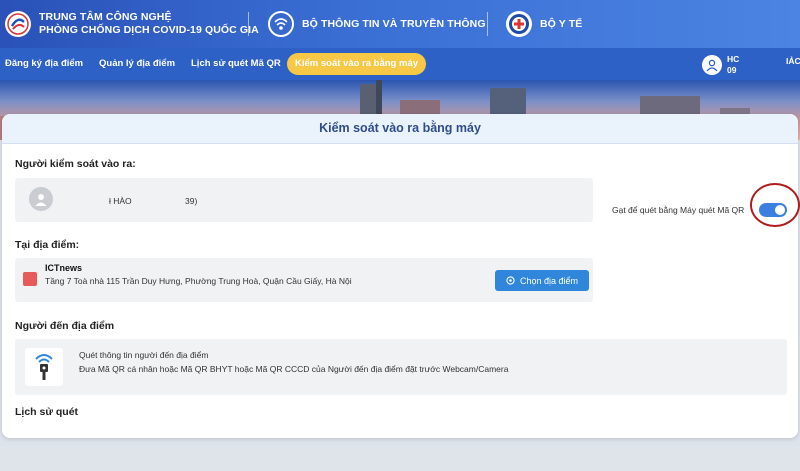 The image size is (800, 471). Describe the element at coordinates (18, 24) in the screenshot. I see `ncovid-logo-icon` at that location.